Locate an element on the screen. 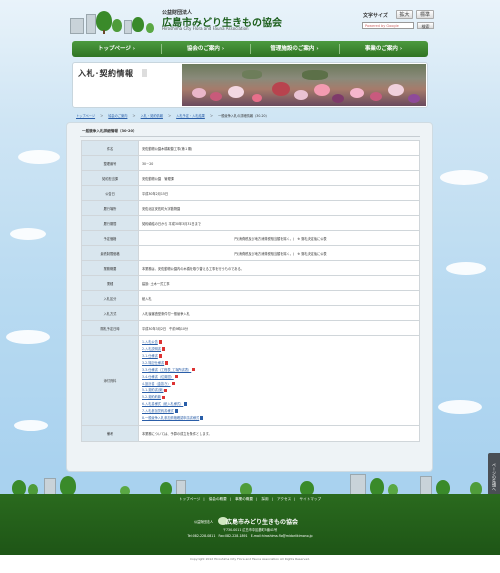 Image resolution: width=500 pixels, height=573 pixels. table-row: 公告日 平成30年2月15日 is located at coordinates (250, 193).